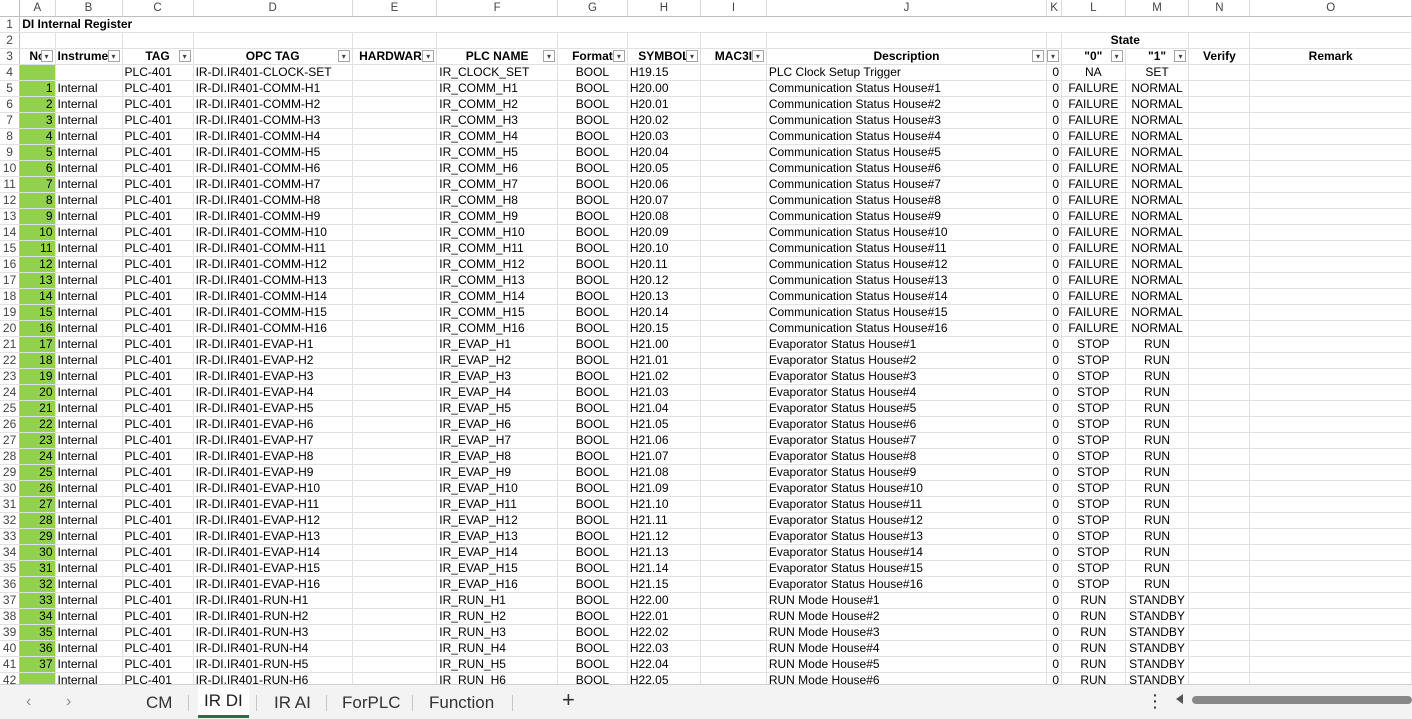  Describe the element at coordinates (89, 56) in the screenshot. I see `header-cell: Instrument ▾` at that location.